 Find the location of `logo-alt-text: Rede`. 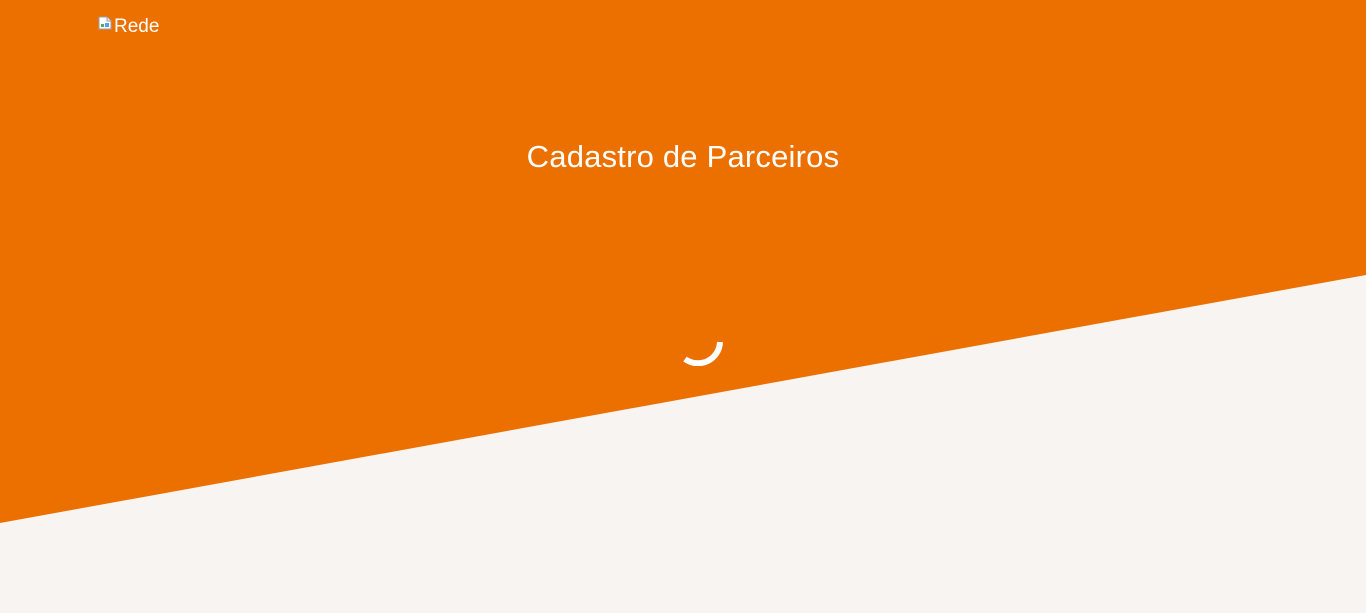

logo-alt-text: Rede is located at coordinates (137, 26).